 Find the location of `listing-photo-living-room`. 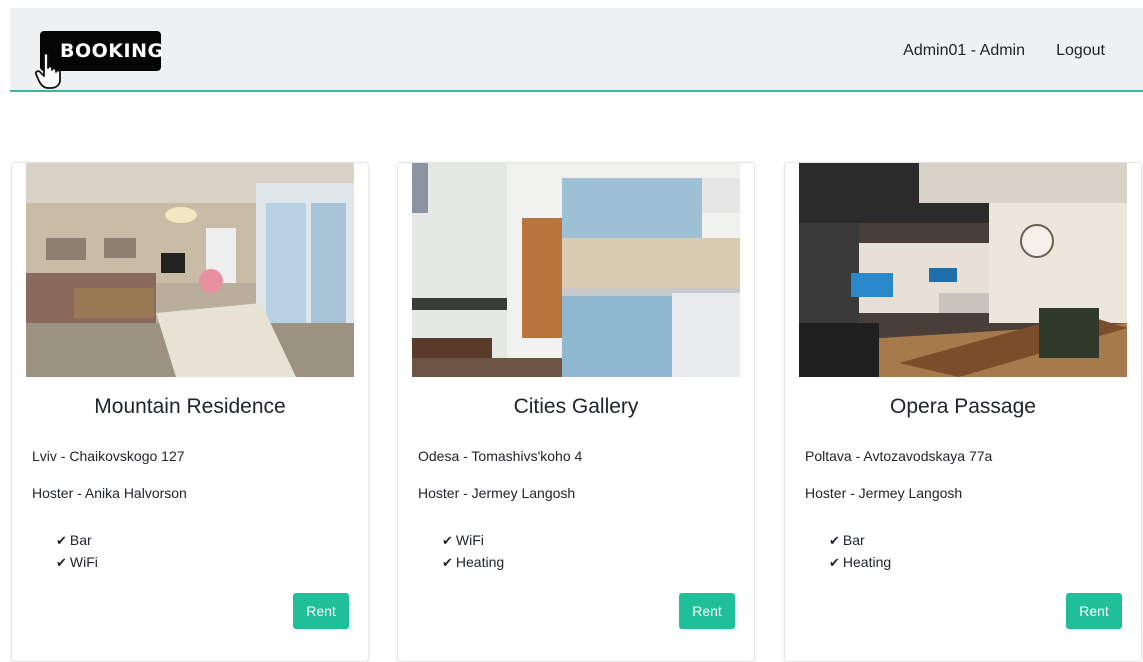

listing-photo-living-room is located at coordinates (190, 270).